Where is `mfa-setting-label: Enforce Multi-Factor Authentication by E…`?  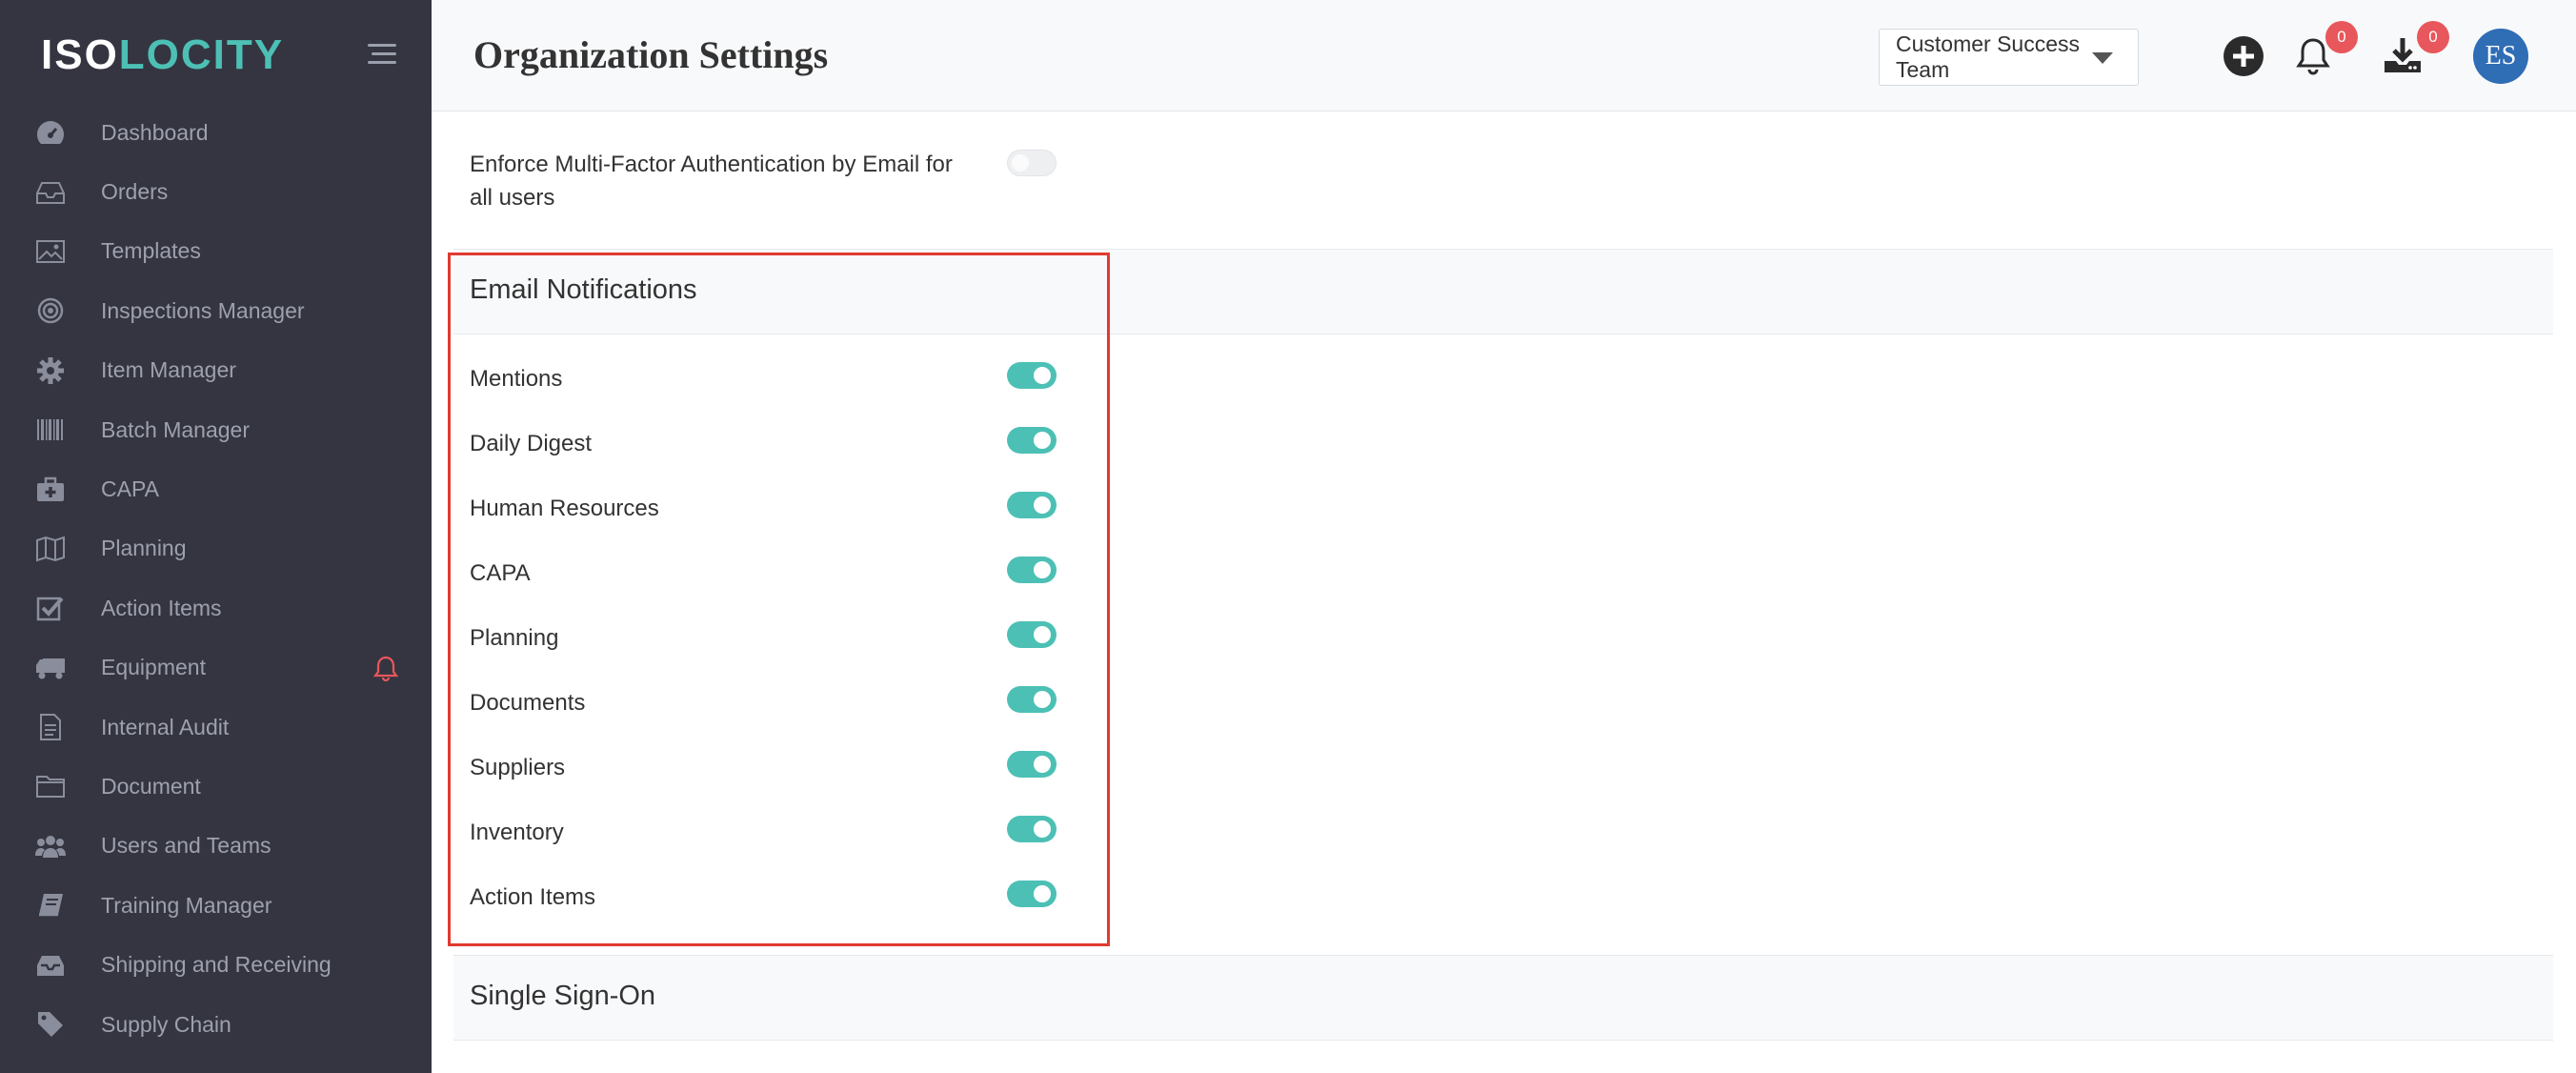 mfa-setting-label: Enforce Multi-Factor Authentication by E… is located at coordinates (711, 182).